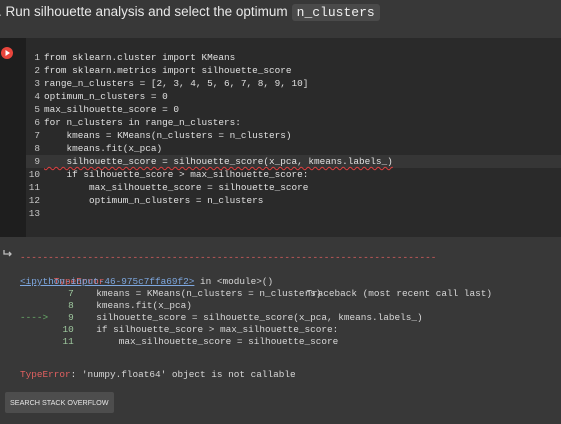 This screenshot has height=424, width=561. What do you see at coordinates (45, 374) in the screenshot?
I see `error-message-name: TypeError` at bounding box center [45, 374].